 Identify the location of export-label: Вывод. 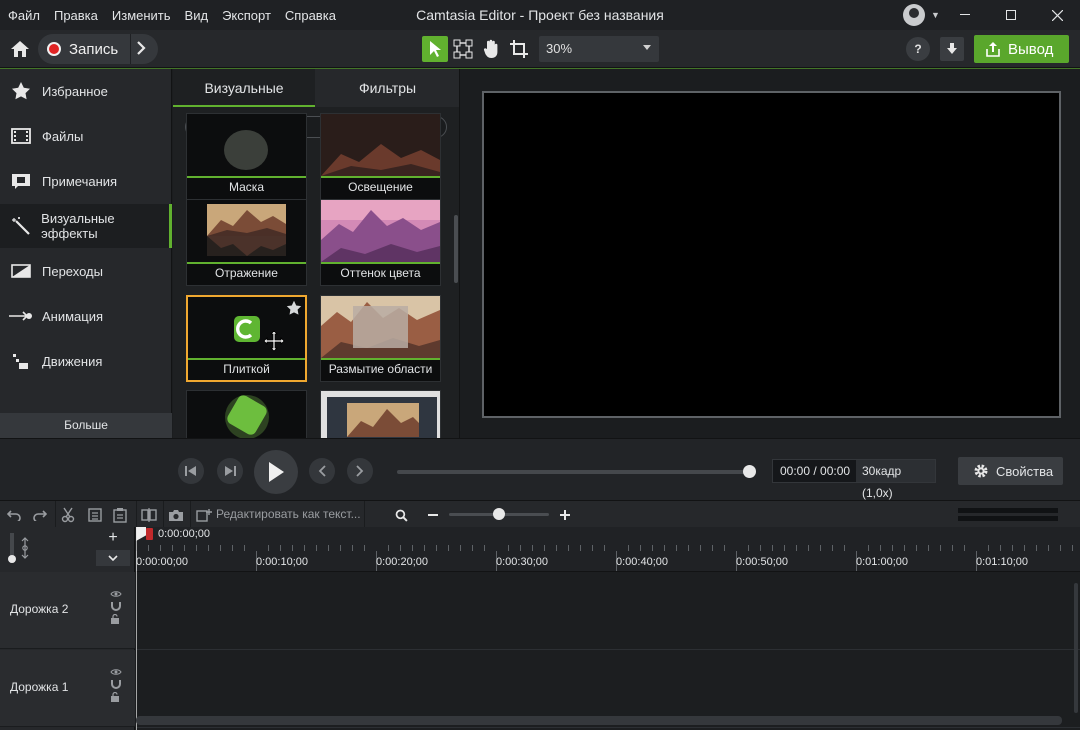
(1031, 49).